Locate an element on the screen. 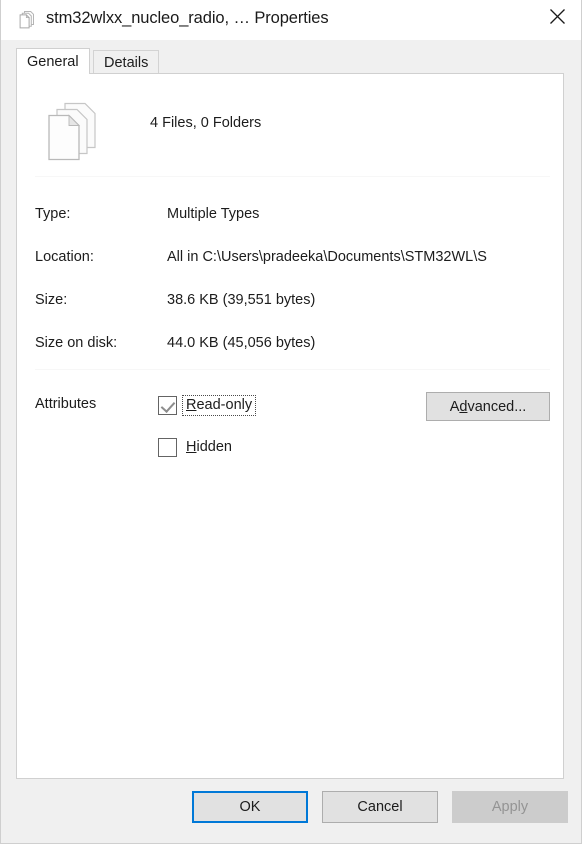  attributes-label: Attributes is located at coordinates (66, 404).